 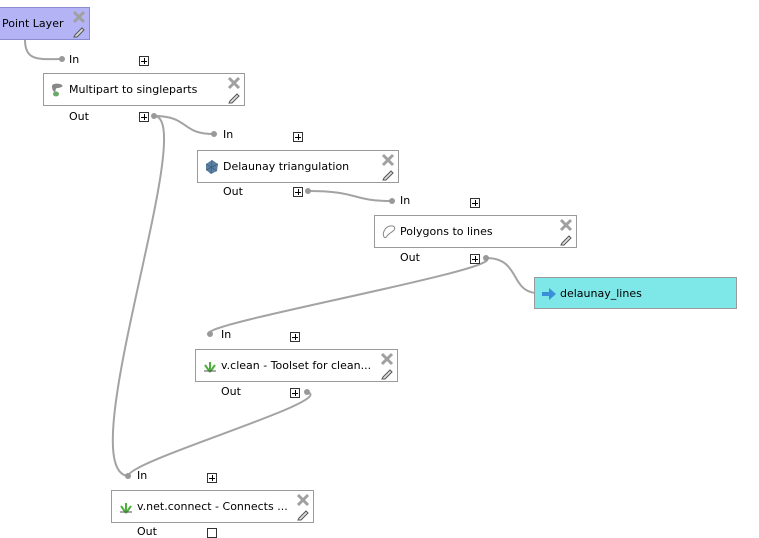 I want to click on node-label: Delaunay triangulation, so click(x=286, y=166).